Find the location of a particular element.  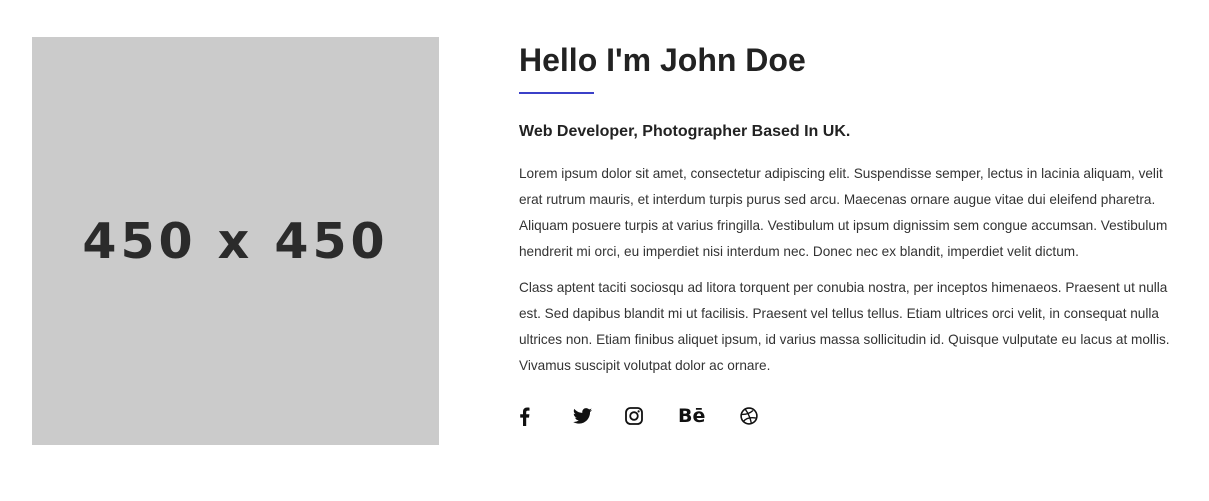

title-underline-divider is located at coordinates (556, 93).